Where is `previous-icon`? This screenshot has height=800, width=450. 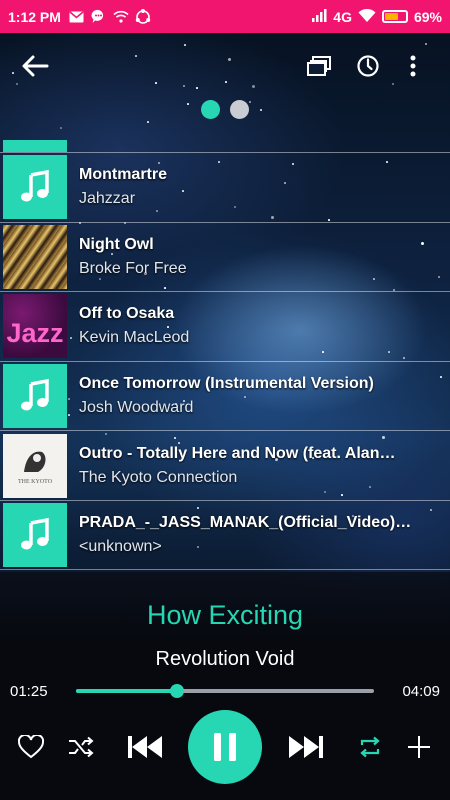 previous-icon is located at coordinates (145, 747).